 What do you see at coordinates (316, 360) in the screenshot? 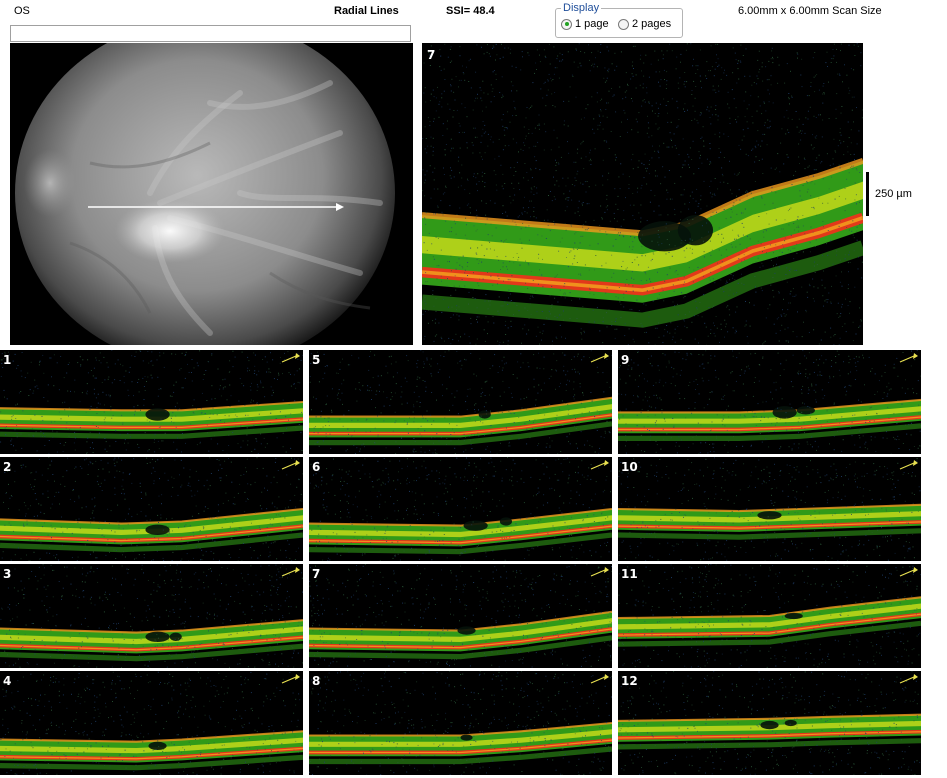
I see `scan-number: 5` at bounding box center [316, 360].